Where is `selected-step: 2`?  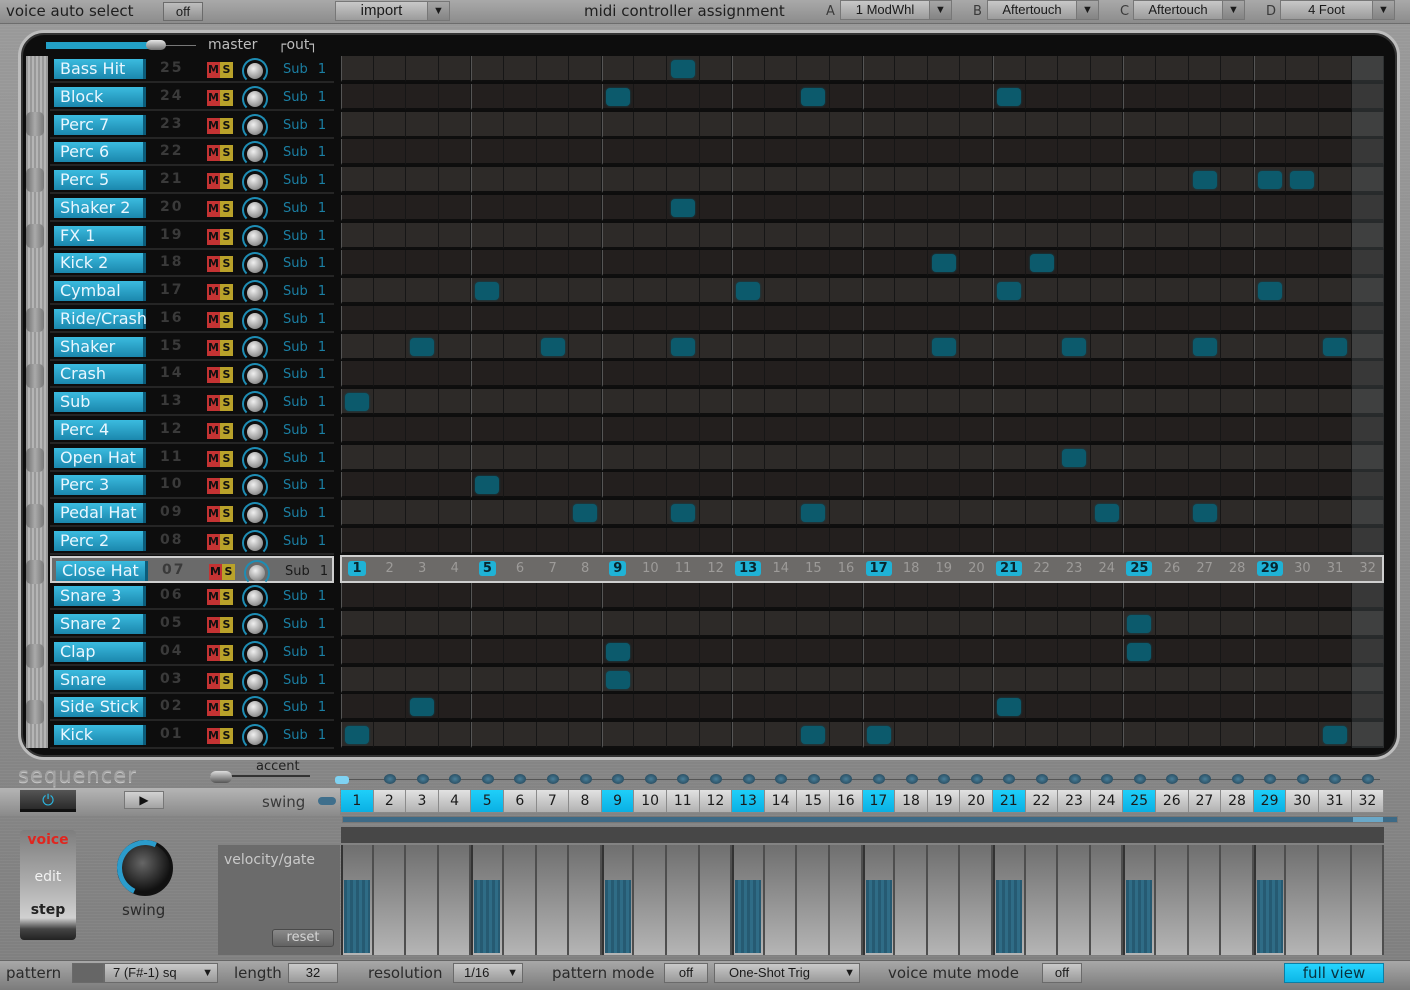
selected-step: 2 is located at coordinates (390, 569).